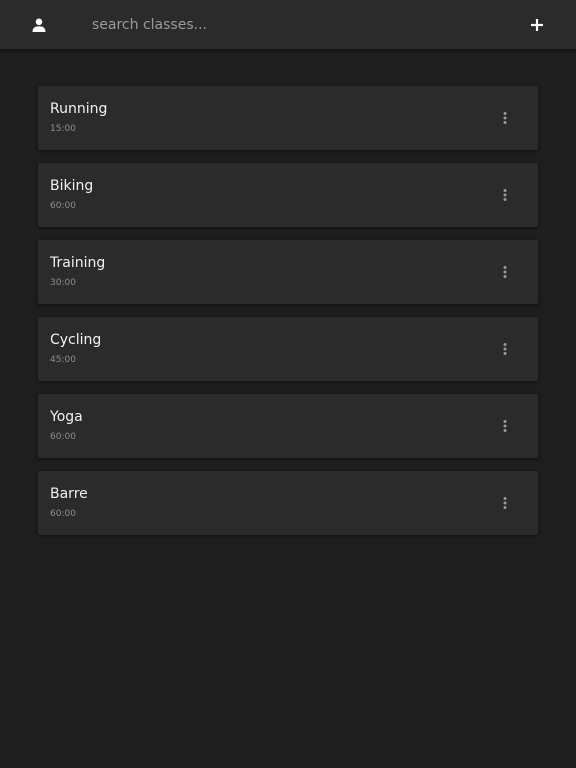 Image resolution: width=576 pixels, height=768 pixels. What do you see at coordinates (288, 349) in the screenshot?
I see `class-card: Cycling 45:00` at bounding box center [288, 349].